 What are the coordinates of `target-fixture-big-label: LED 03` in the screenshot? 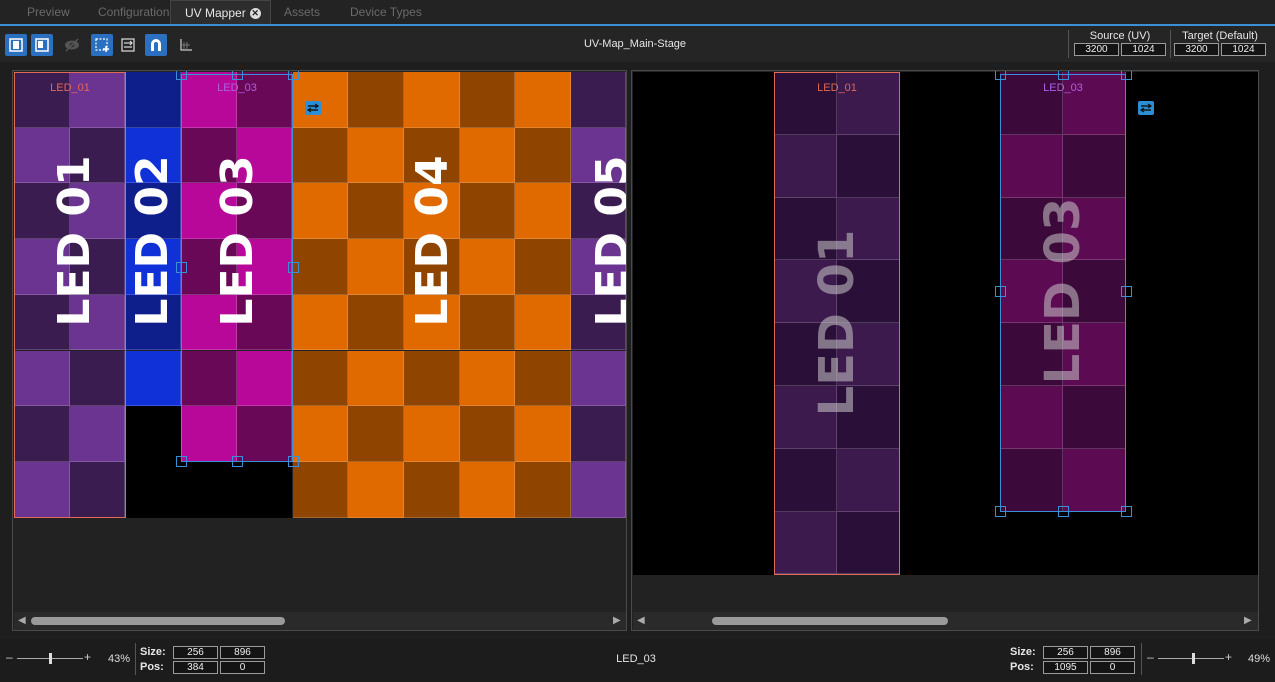 It's located at (1063, 291).